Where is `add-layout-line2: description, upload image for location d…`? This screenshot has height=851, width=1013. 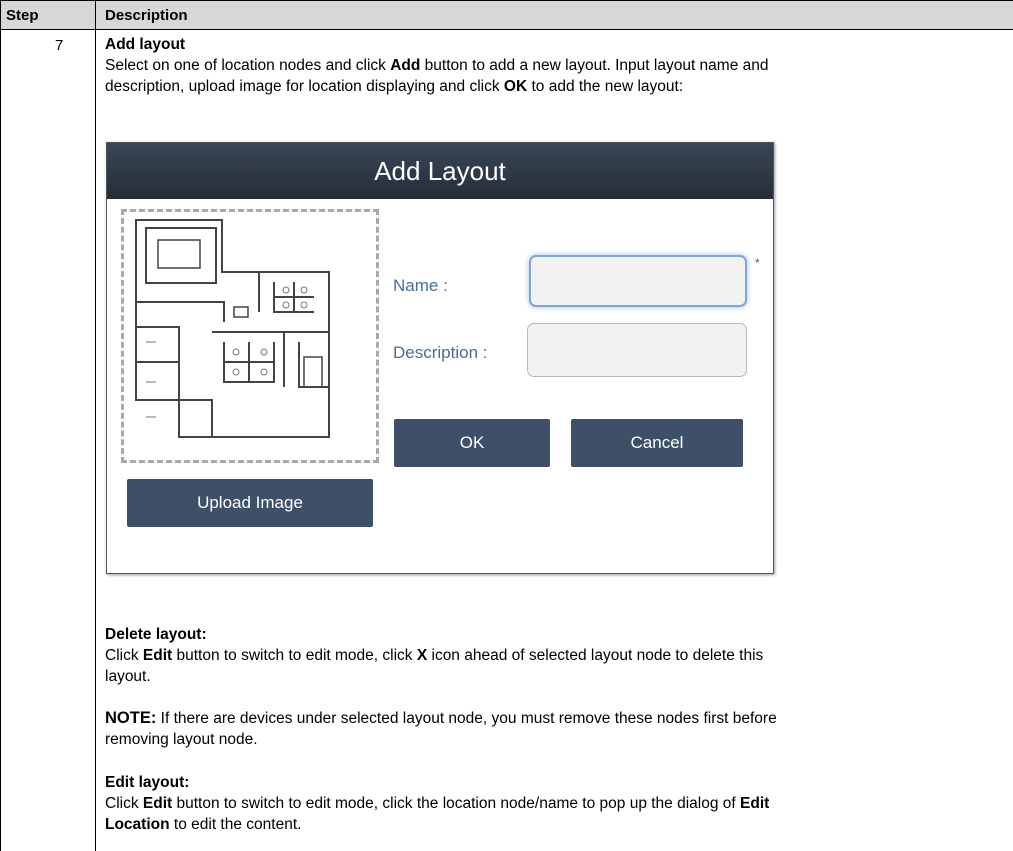
add-layout-line2: description, upload image for location d… is located at coordinates (394, 86).